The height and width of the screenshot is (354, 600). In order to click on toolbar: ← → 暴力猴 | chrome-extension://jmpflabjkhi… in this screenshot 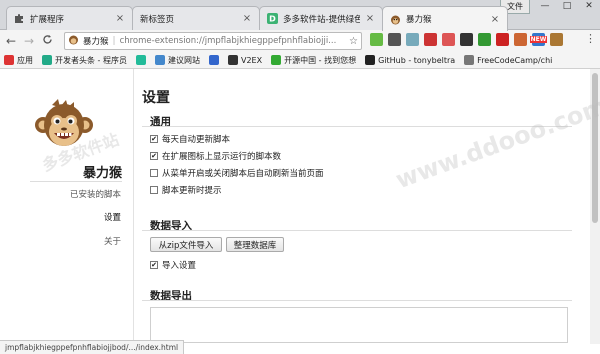, I will do `click(300, 41)`.